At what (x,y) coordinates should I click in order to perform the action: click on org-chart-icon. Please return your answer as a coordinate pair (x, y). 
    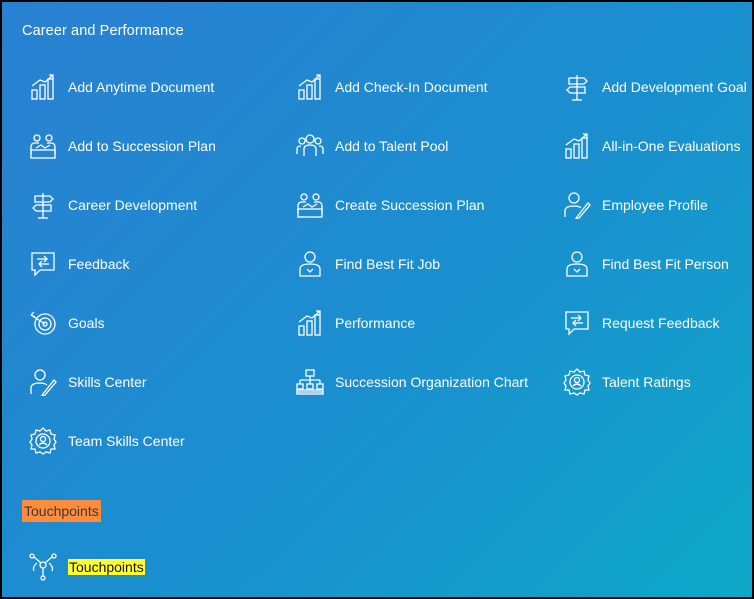
    Looking at the image, I should click on (310, 382).